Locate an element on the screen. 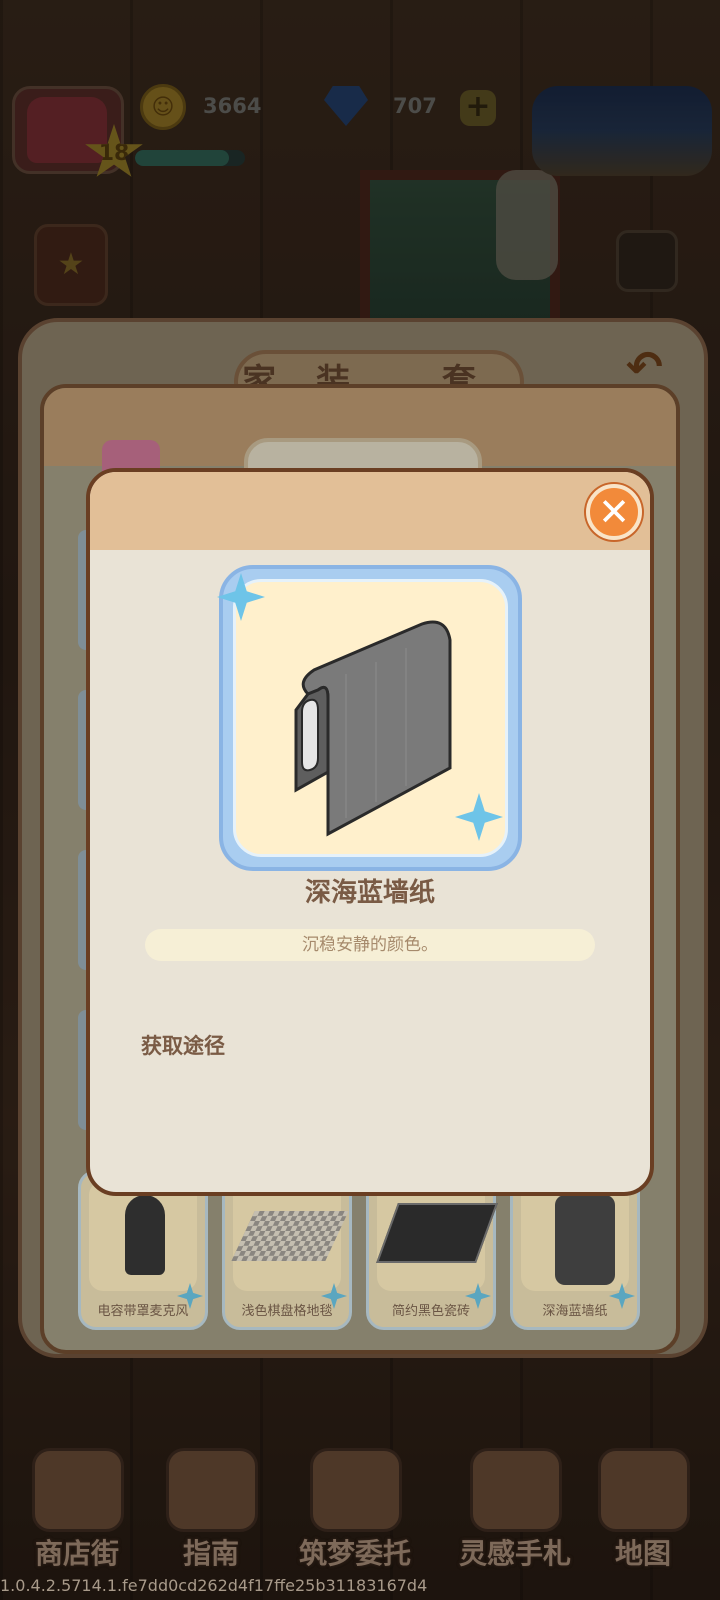  shop-icon is located at coordinates (78, 1490).